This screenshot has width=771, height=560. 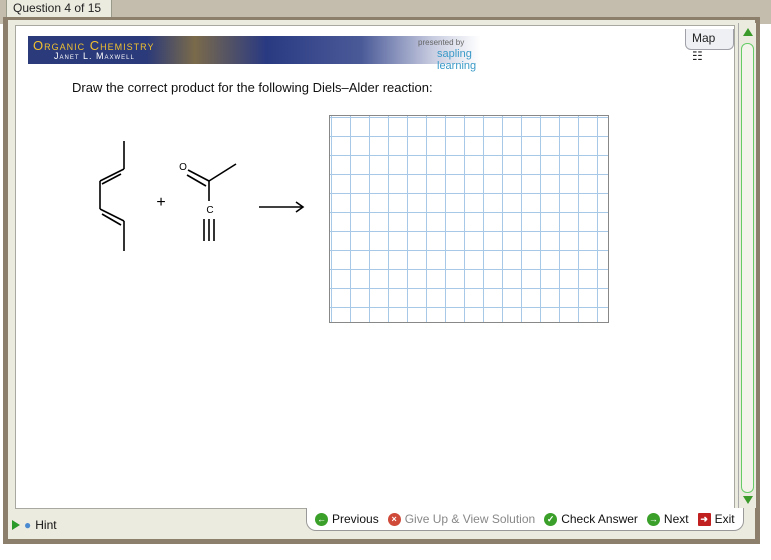 What do you see at coordinates (457, 60) in the screenshot?
I see `sapling-logo: sapling learning` at bounding box center [457, 60].